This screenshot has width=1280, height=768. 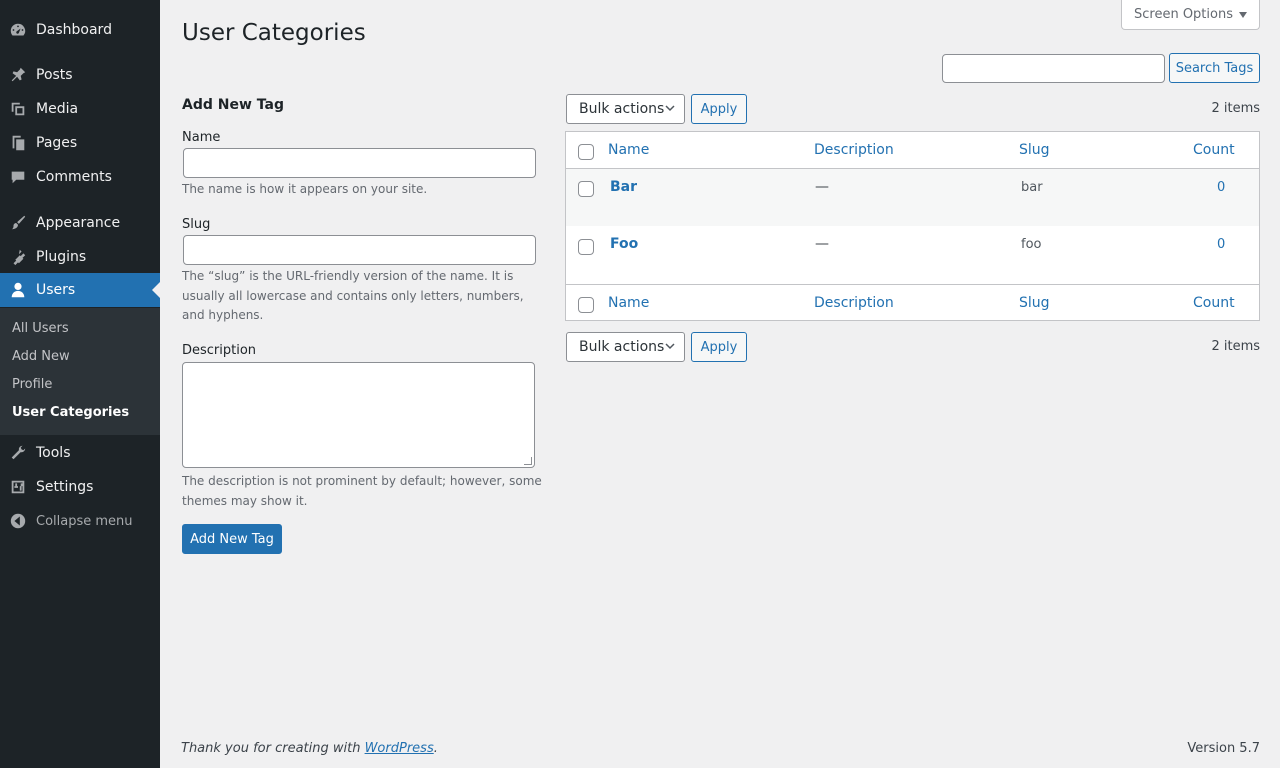 I want to click on column-count: Count, so click(x=1214, y=150).